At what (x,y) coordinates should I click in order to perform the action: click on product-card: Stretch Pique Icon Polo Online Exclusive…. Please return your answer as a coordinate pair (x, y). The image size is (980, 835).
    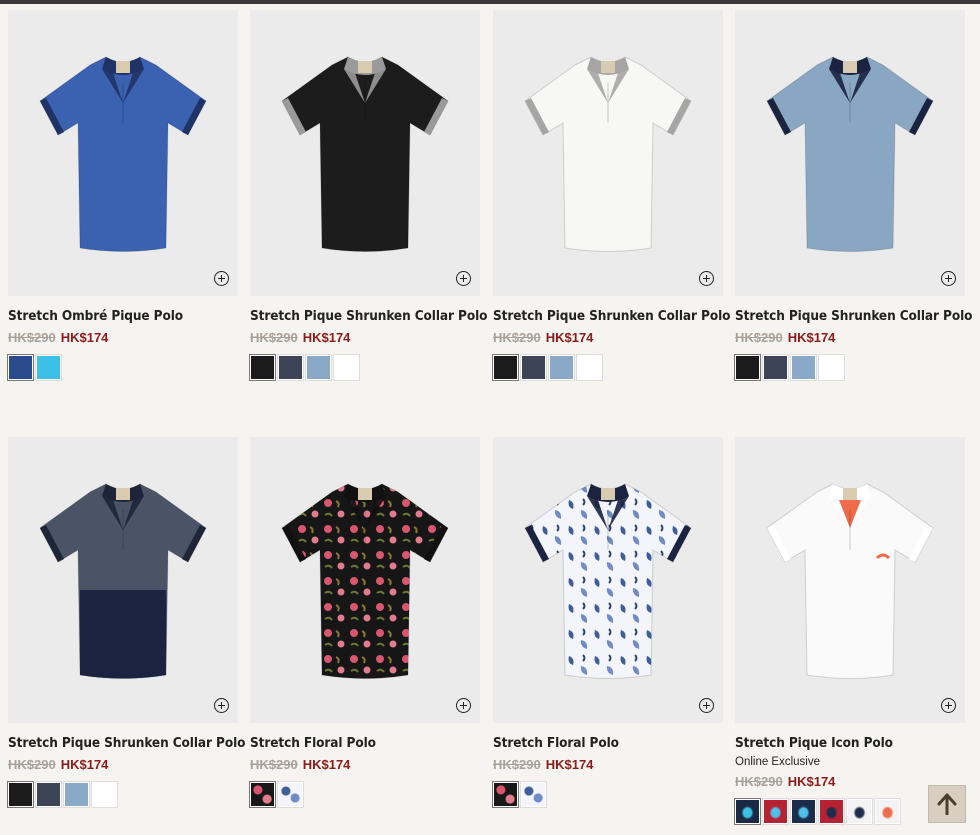
    Looking at the image, I should click on (850, 630).